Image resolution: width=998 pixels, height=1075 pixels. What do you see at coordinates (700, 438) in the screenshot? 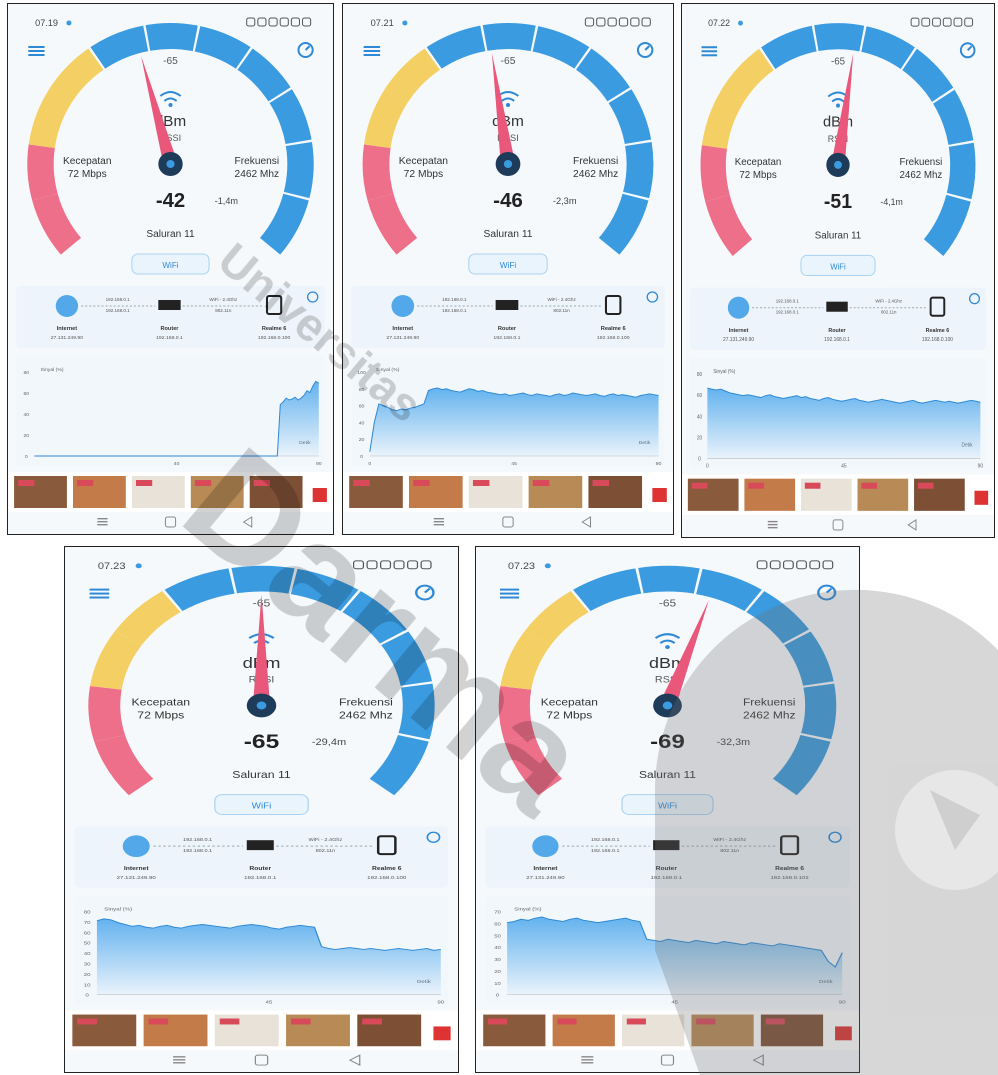
I see `chart-y-tick: 20` at bounding box center [700, 438].